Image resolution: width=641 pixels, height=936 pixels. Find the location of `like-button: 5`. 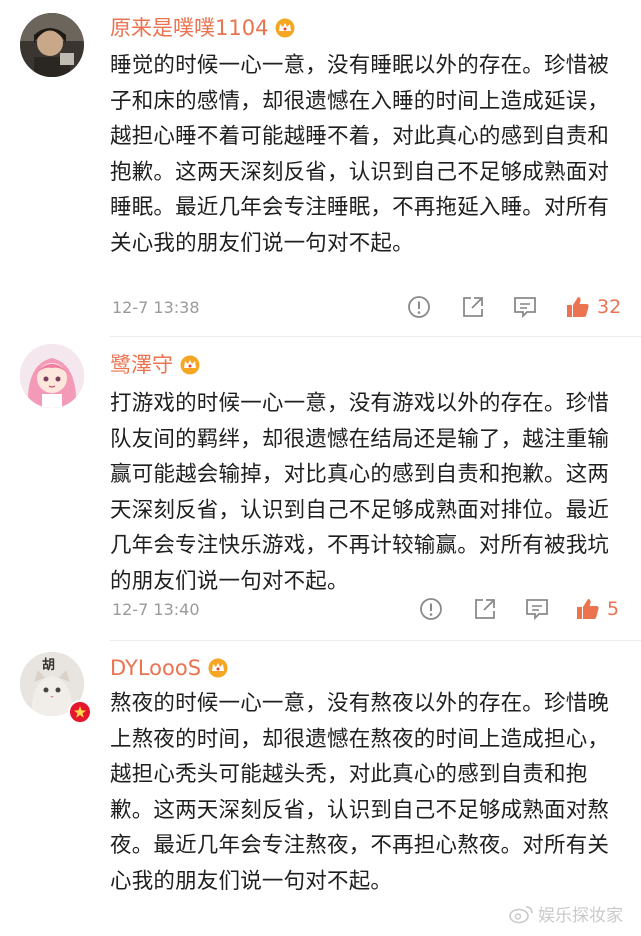

like-button: 5 is located at coordinates (597, 609).